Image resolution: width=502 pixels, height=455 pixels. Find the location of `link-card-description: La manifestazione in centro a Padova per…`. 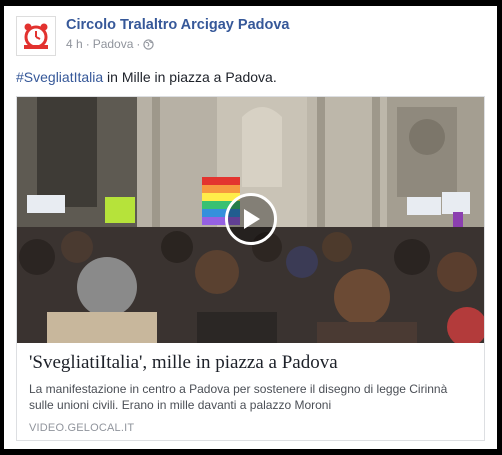

link-card-description: La manifestazione in centro a Padova per… is located at coordinates (238, 397).